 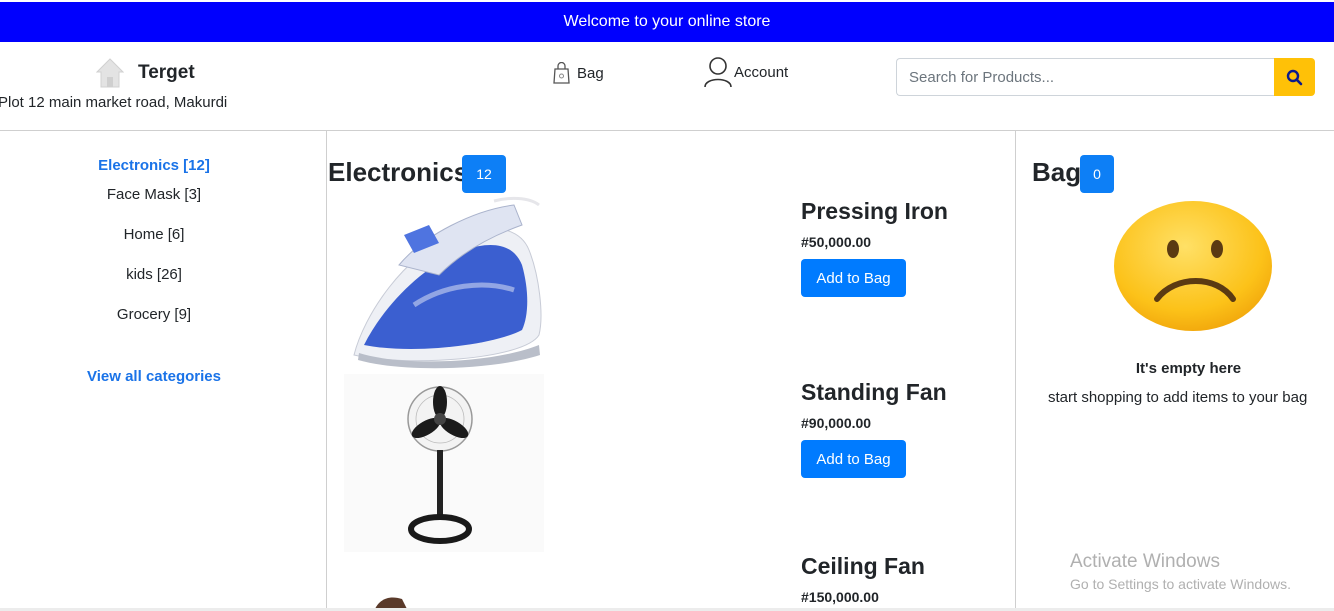 I want to click on welcome-banner: Welcome to your online store, so click(x=667, y=22).